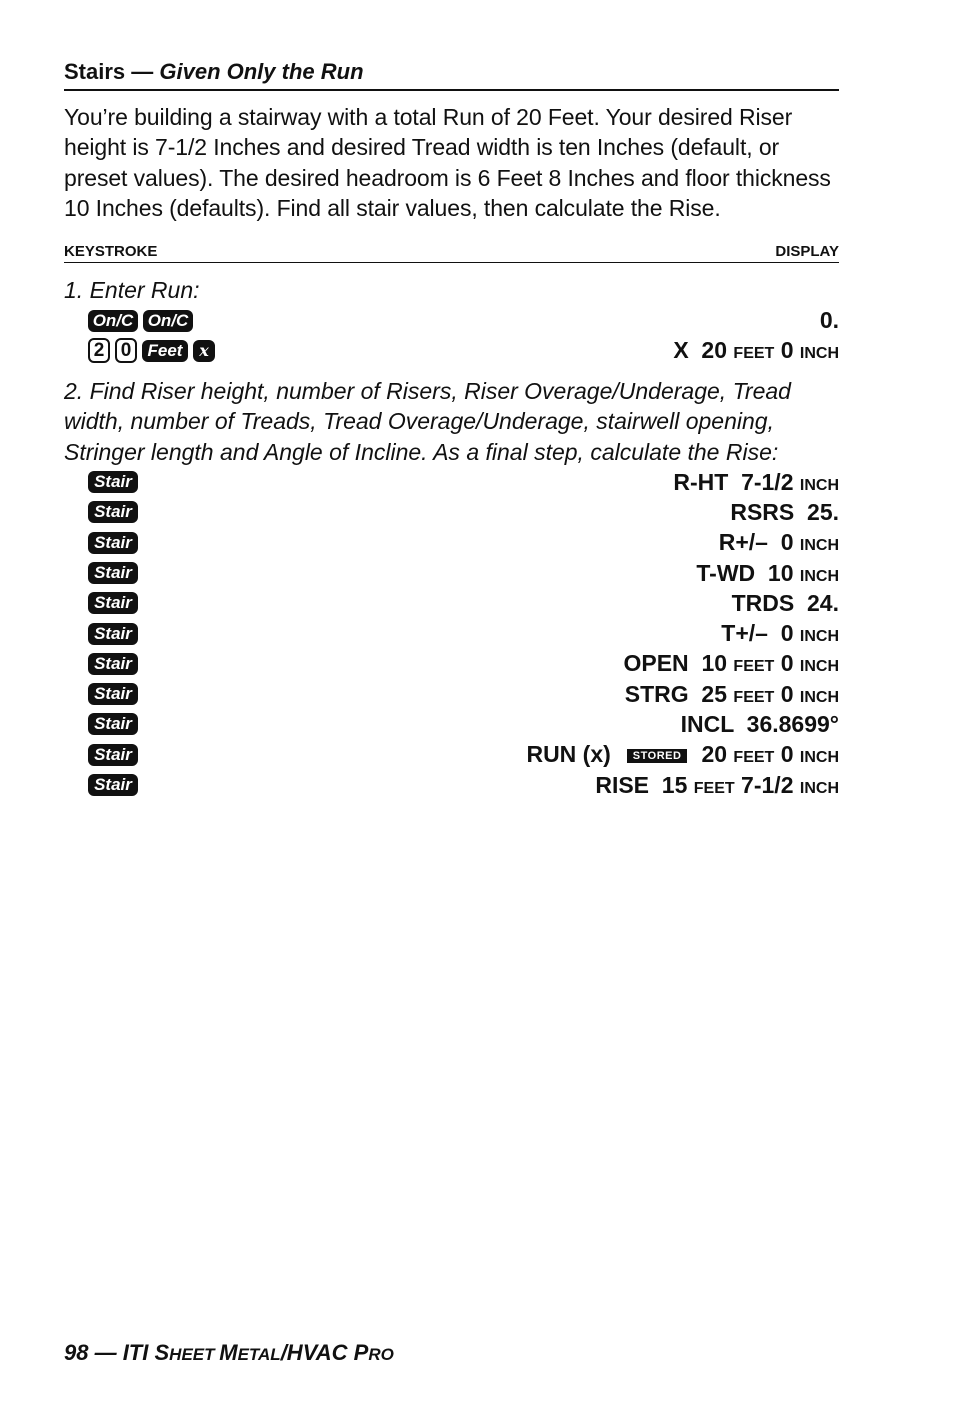 The width and height of the screenshot is (954, 1406). I want to click on section-title-subtitle: Given Only the Run, so click(261, 71).